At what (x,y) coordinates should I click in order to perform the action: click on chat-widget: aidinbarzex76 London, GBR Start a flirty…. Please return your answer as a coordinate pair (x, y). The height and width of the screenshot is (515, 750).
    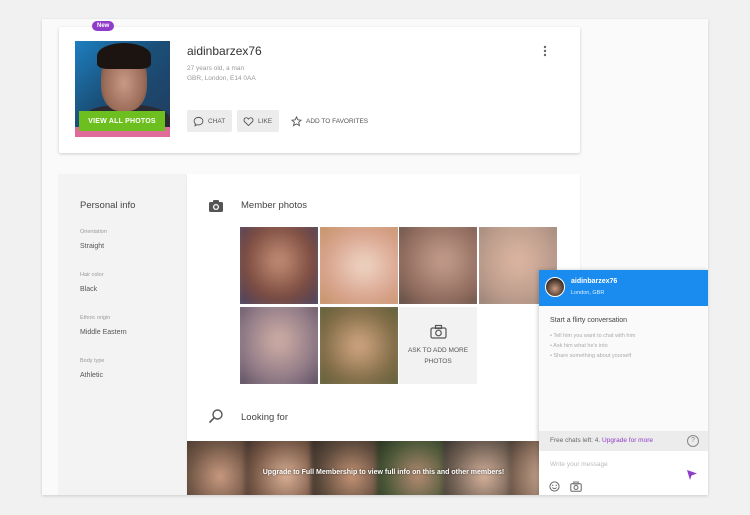
    Looking at the image, I should click on (623, 382).